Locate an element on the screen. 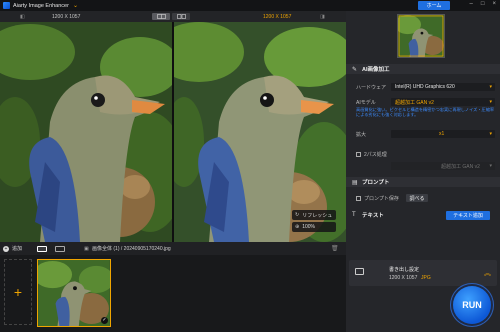 This screenshot has width=500, height=332. compare-left-icon: ◧ is located at coordinates (22, 17).